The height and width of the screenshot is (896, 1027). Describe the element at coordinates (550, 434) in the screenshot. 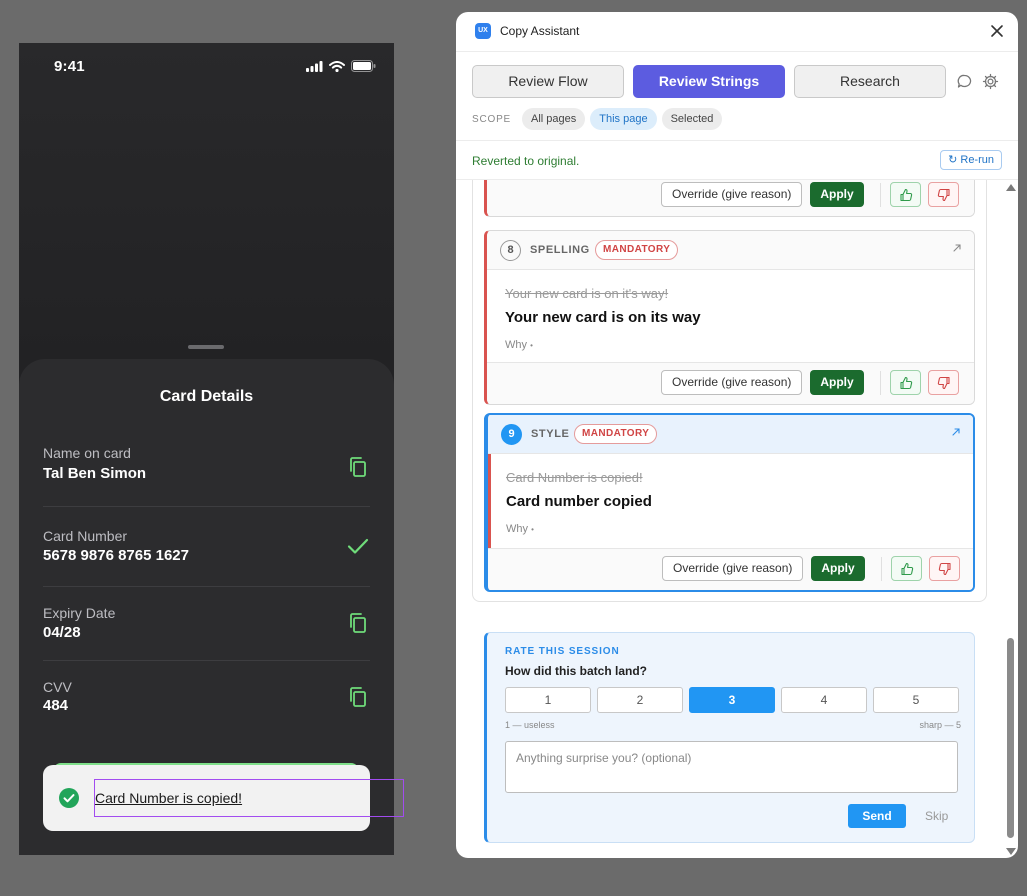

I see `item-category: STYLE` at that location.